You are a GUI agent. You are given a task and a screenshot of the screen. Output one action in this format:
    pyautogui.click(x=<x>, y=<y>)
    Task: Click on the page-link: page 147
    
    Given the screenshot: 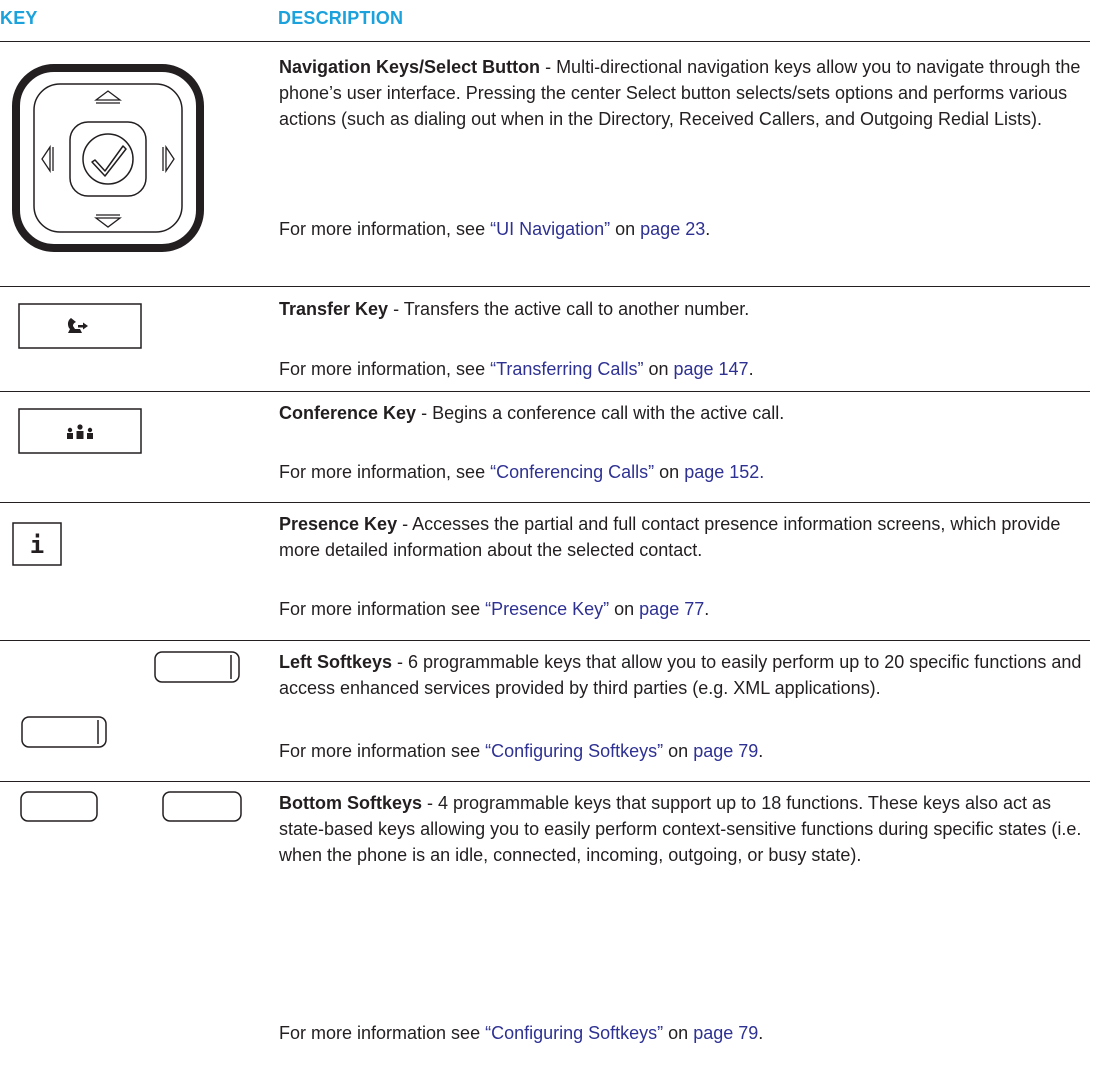 What is the action you would take?
    pyautogui.click(x=710, y=369)
    